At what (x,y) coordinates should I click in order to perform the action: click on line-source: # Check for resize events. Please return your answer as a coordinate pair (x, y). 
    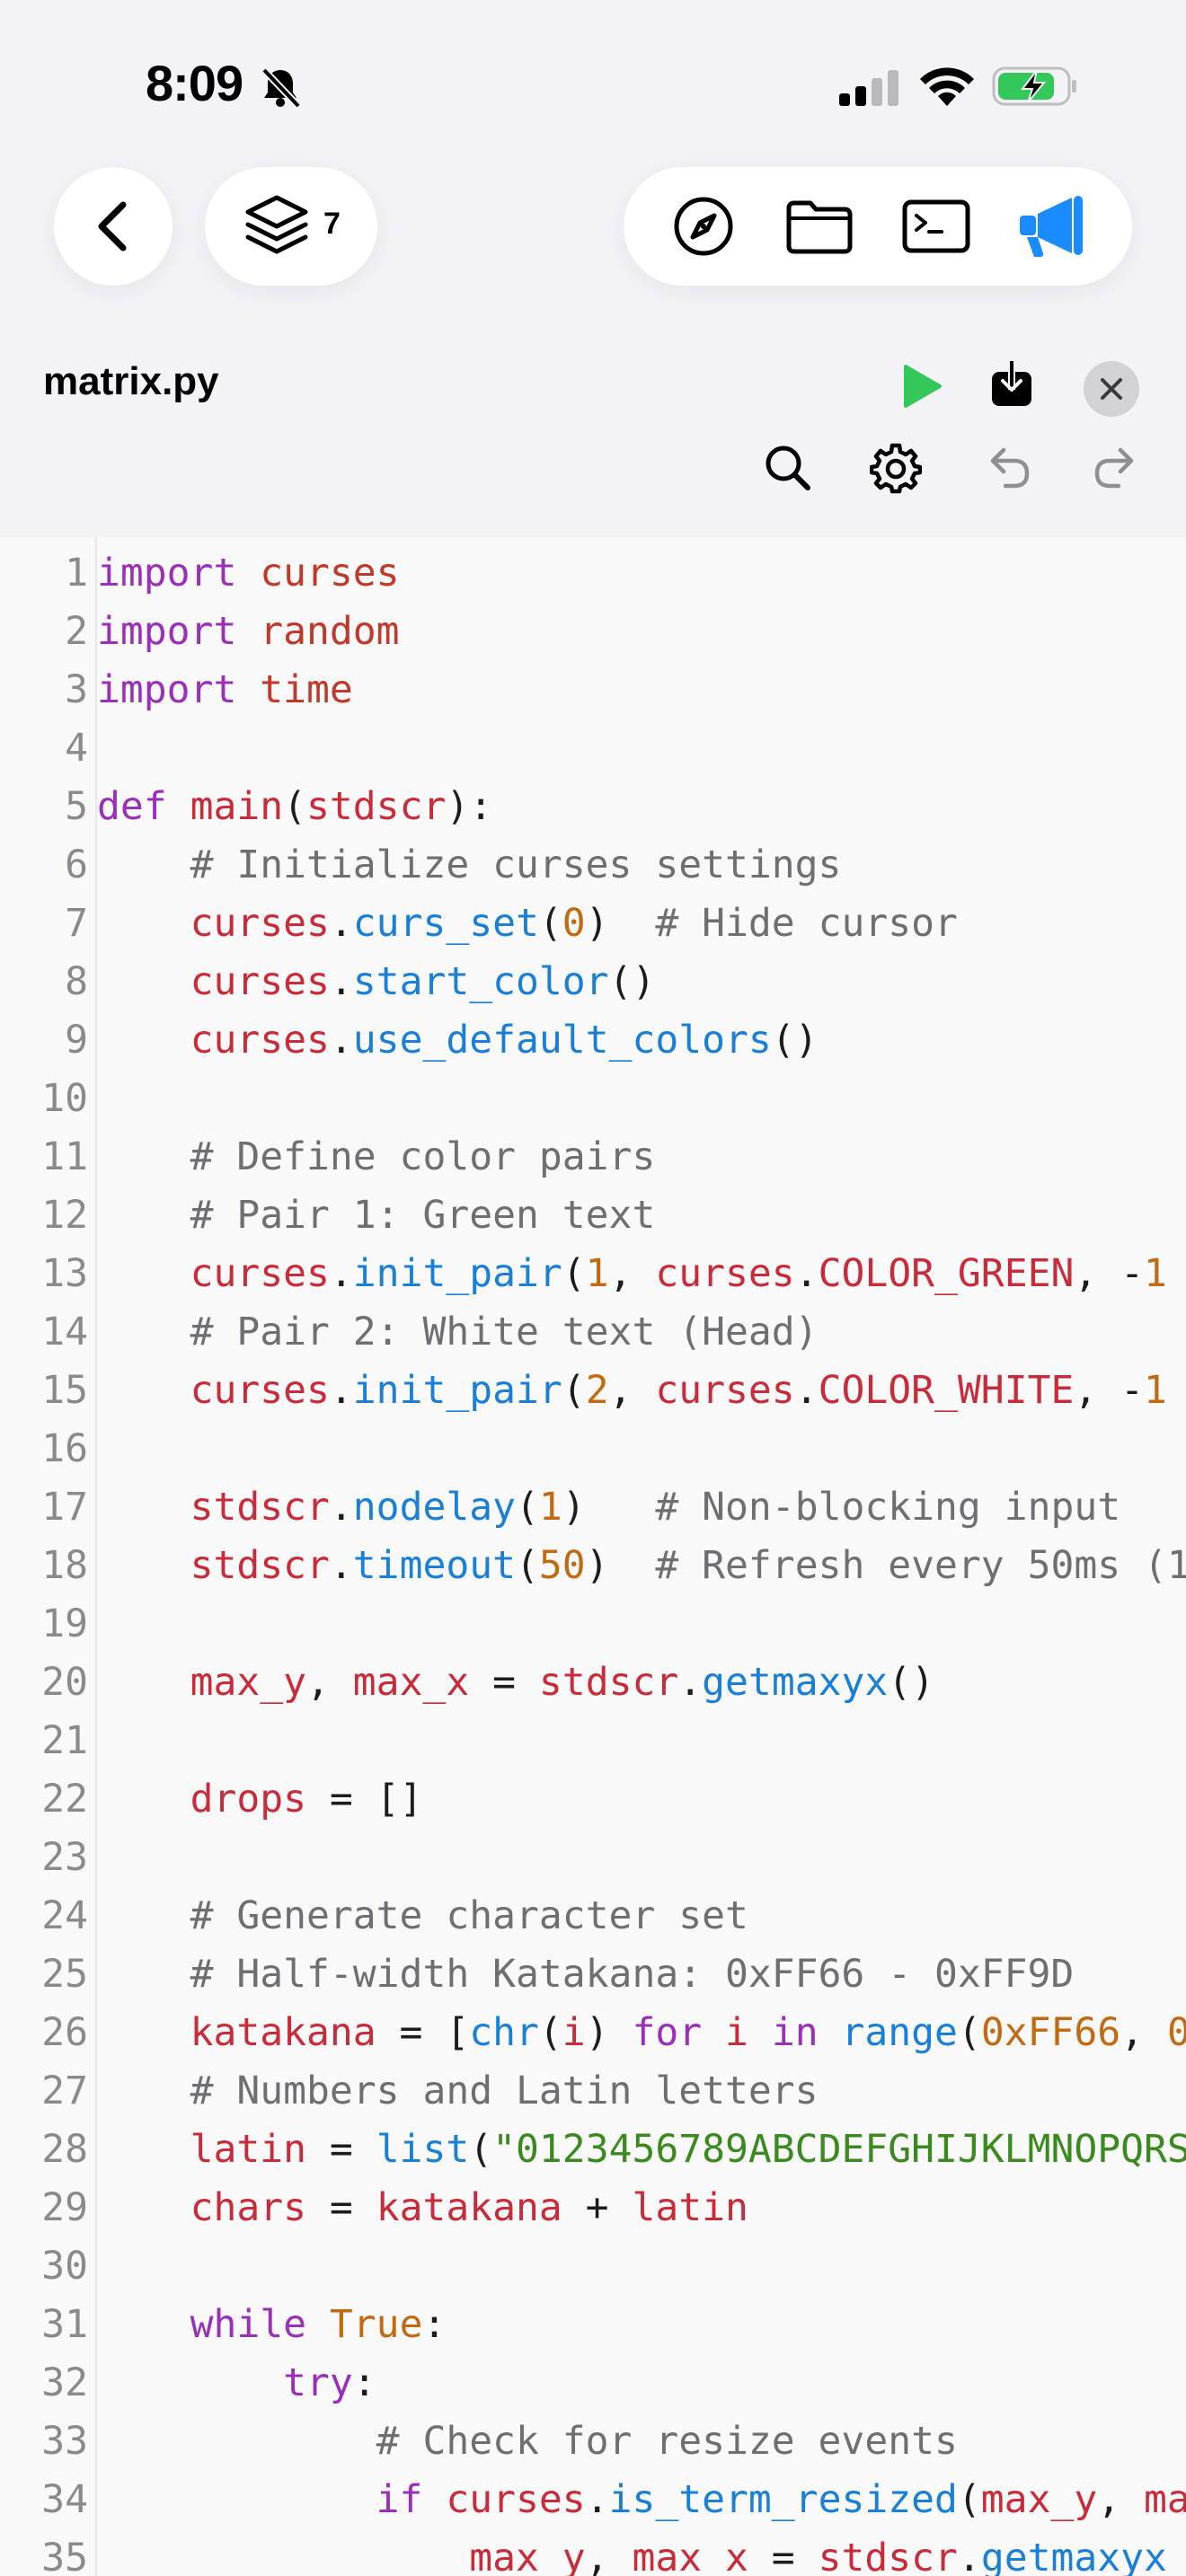
    Looking at the image, I should click on (527, 2442).